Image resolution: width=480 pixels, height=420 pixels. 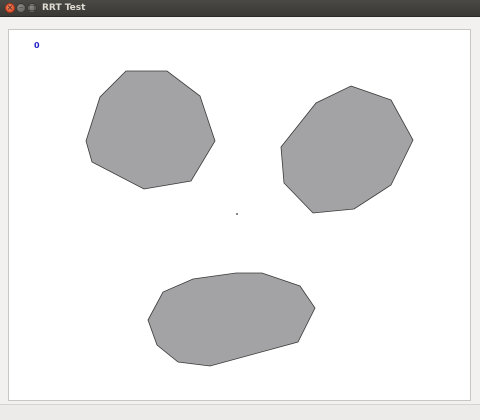 I want to click on obstacle-bottom, so click(x=231, y=319).